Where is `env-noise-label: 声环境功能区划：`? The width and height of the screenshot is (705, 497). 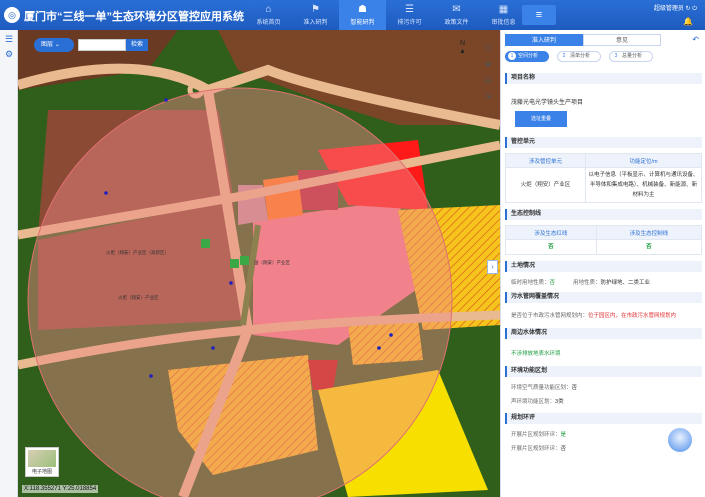 env-noise-label: 声环境功能区划： is located at coordinates (533, 402).